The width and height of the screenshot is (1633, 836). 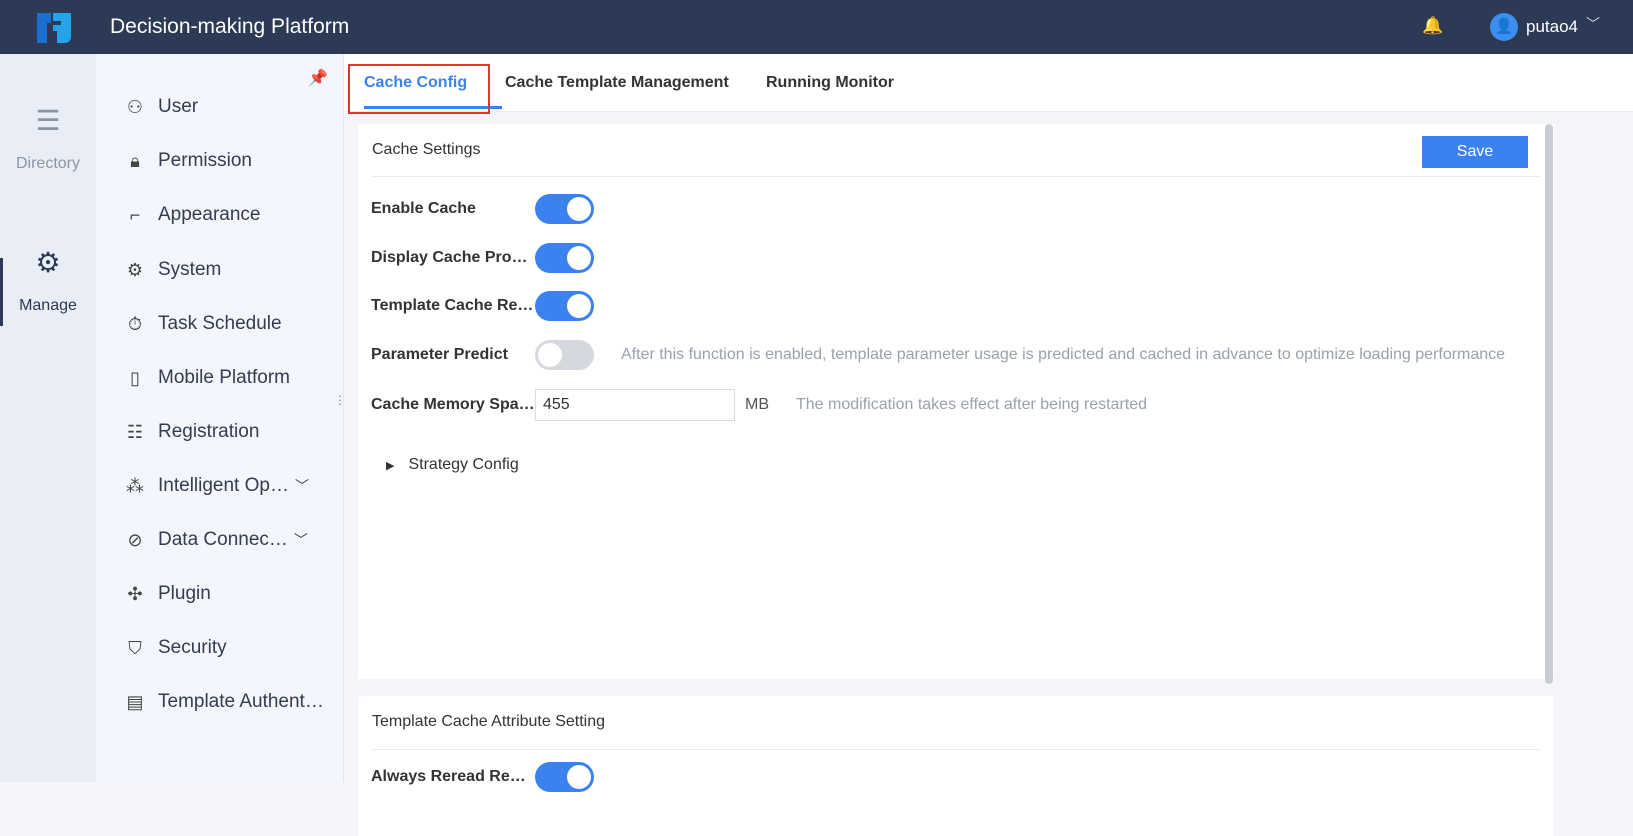 What do you see at coordinates (423, 208) in the screenshot?
I see `field-label: Enable Cache` at bounding box center [423, 208].